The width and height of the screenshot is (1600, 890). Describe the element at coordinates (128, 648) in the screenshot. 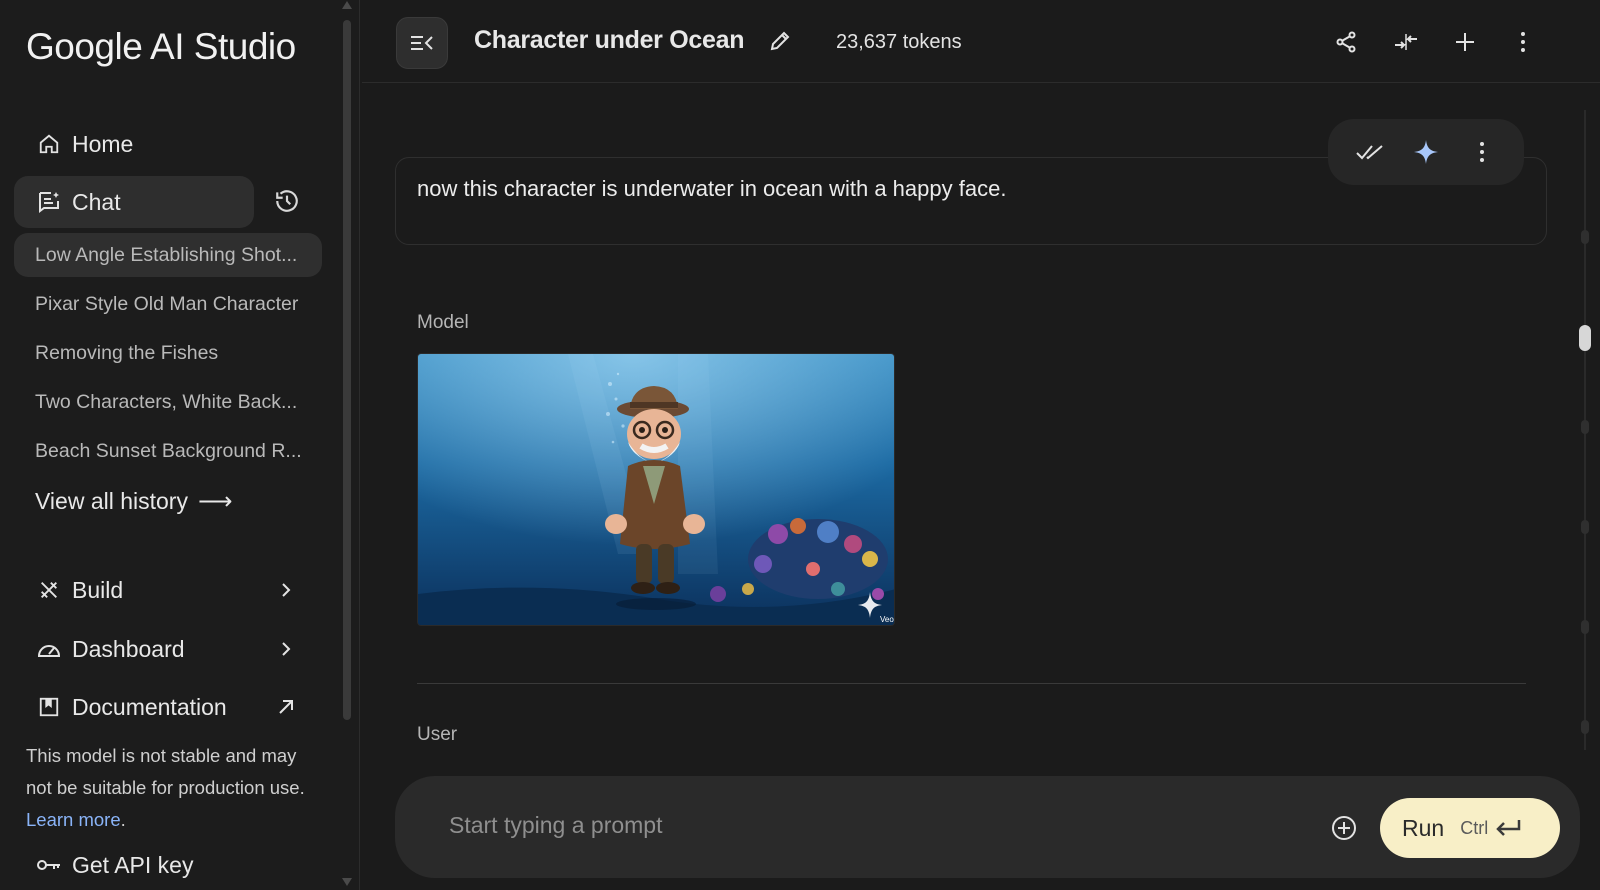

I see `nav-dashboard-label: Dashboard` at that location.